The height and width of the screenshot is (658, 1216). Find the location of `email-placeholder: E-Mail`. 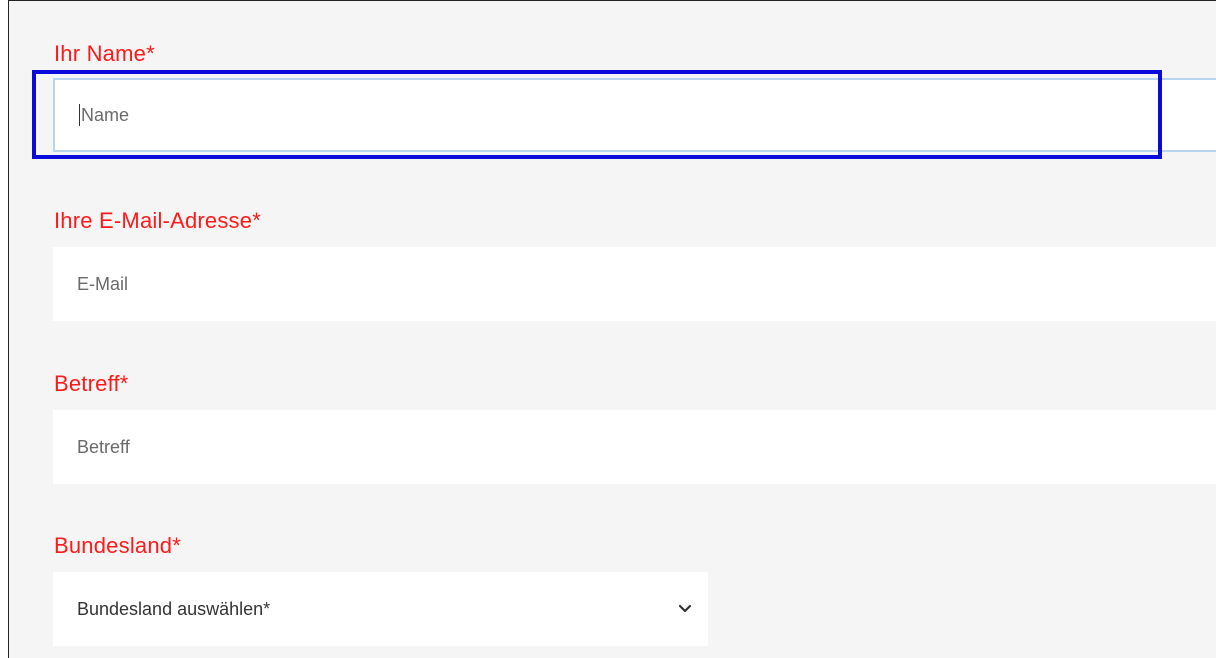

email-placeholder: E-Mail is located at coordinates (103, 283).